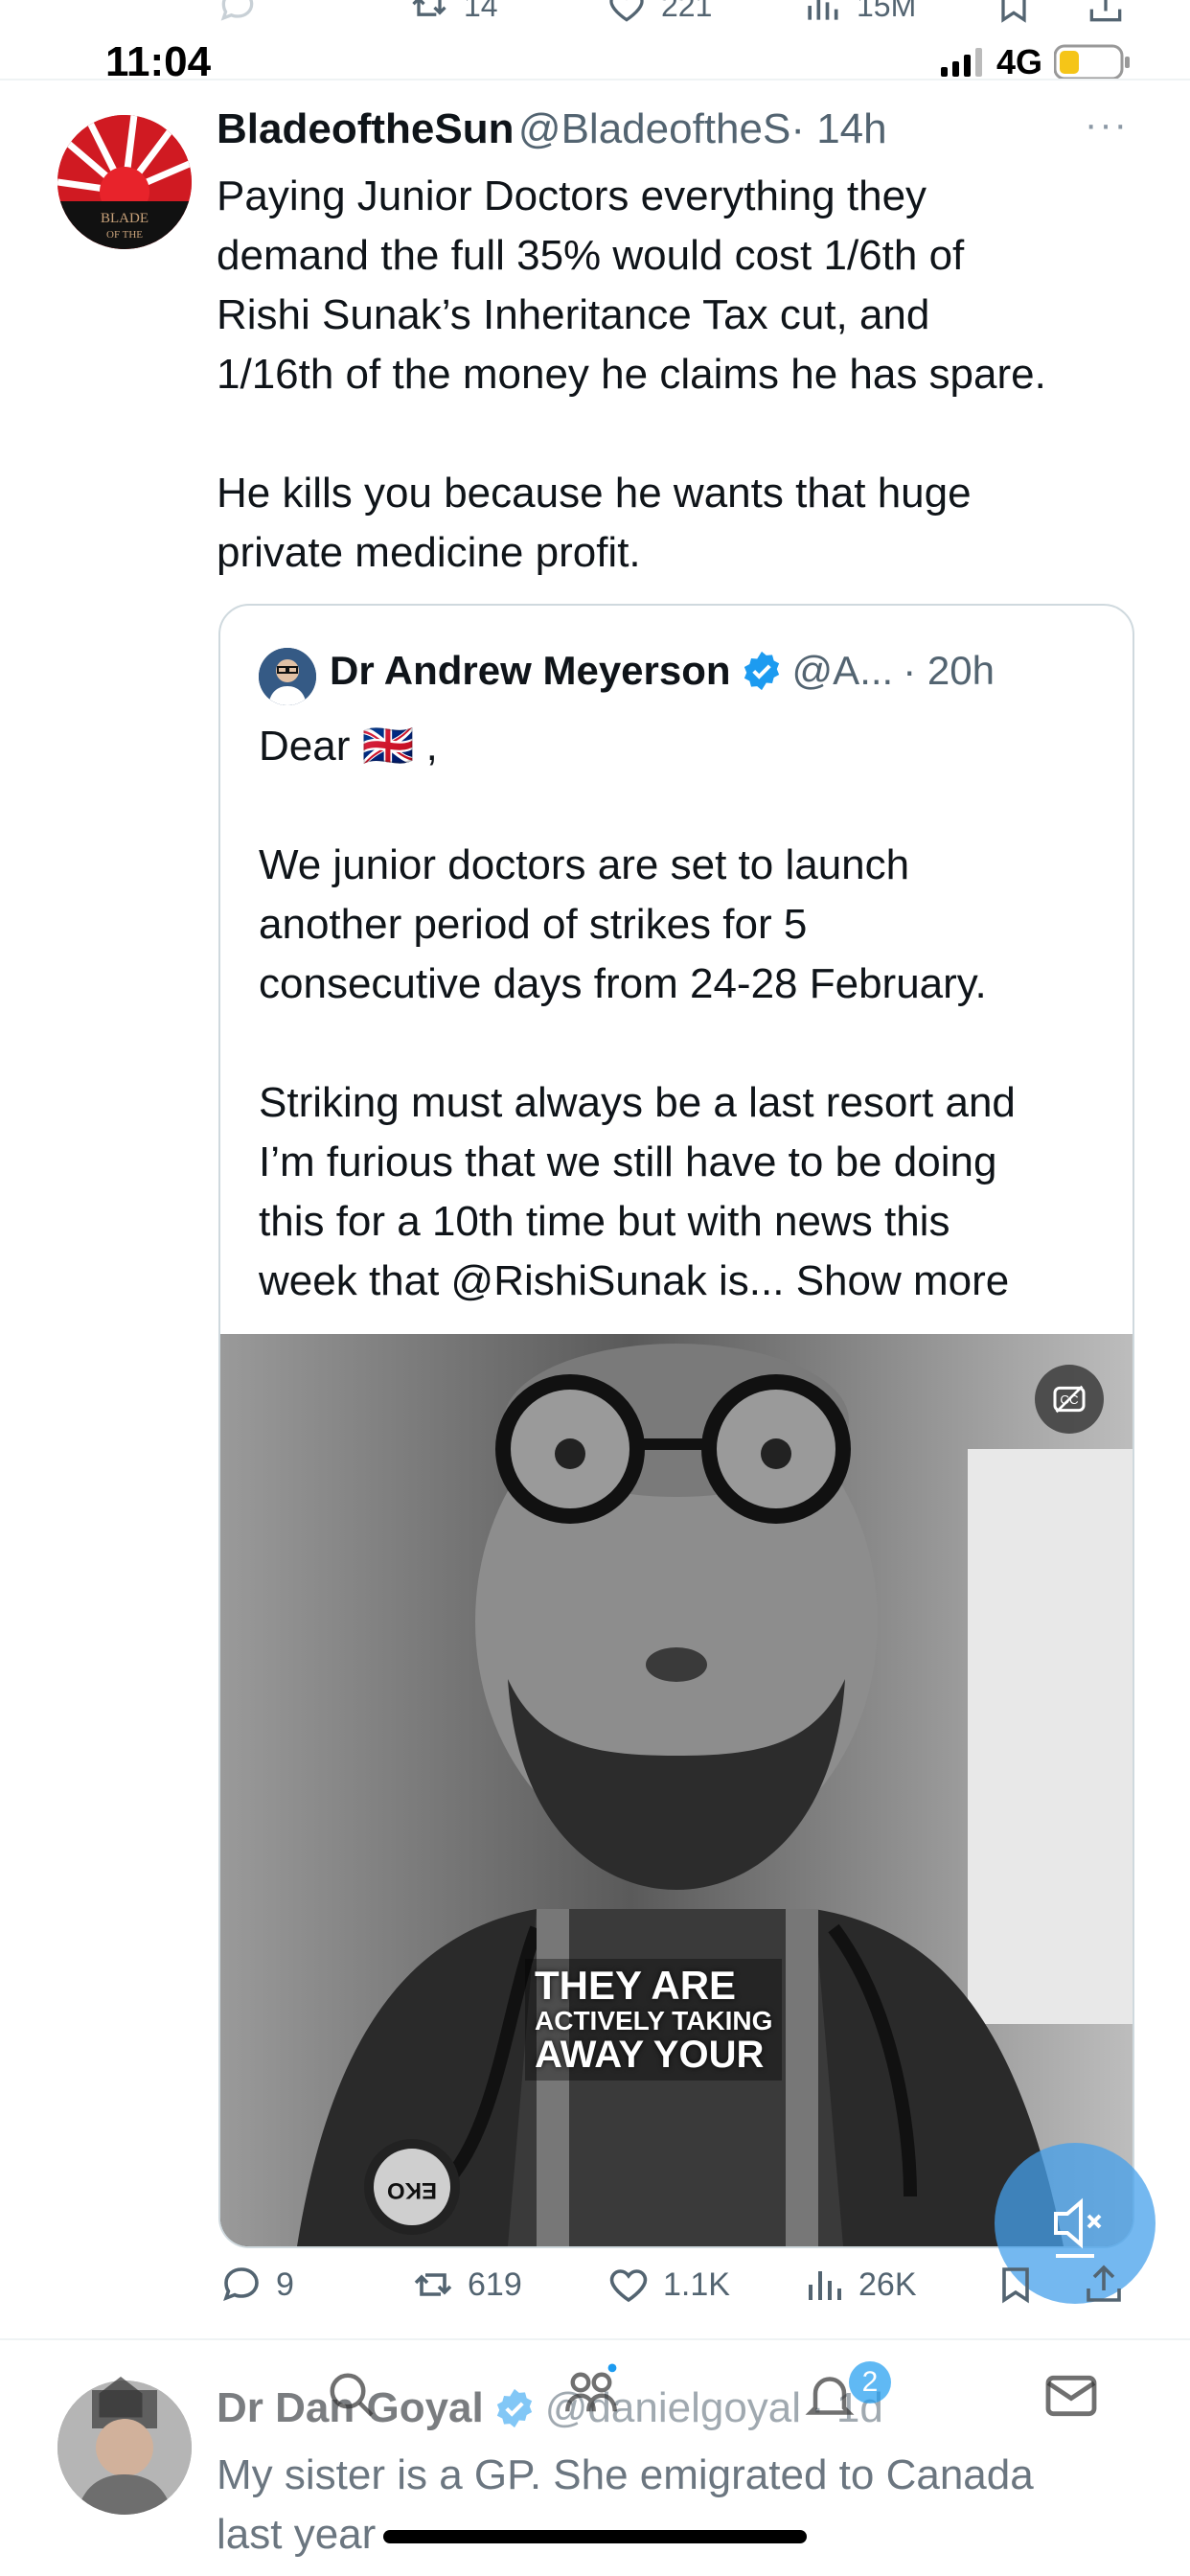  Describe the element at coordinates (636, 1985) in the screenshot. I see `caption-line-1: THEY ARE` at that location.